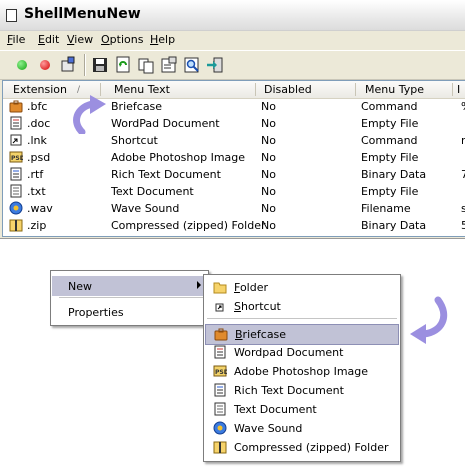  What do you see at coordinates (122, 39) in the screenshot?
I see `menu-options: Options` at bounding box center [122, 39].